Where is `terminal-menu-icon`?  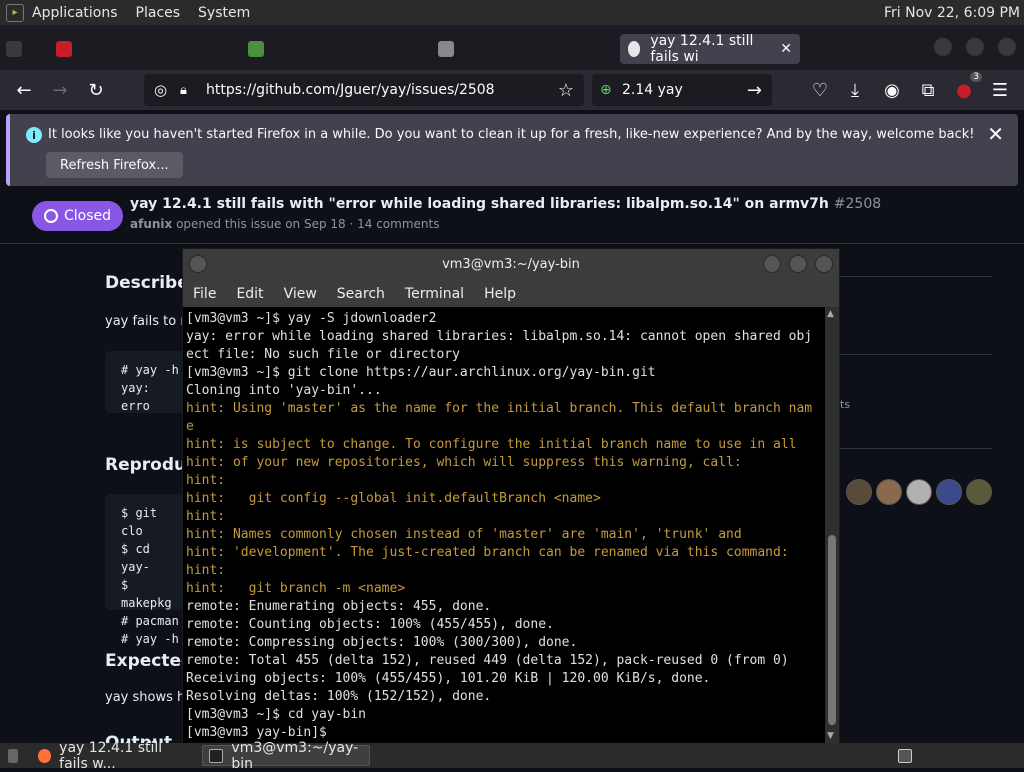
terminal-menu-icon is located at coordinates (198, 264).